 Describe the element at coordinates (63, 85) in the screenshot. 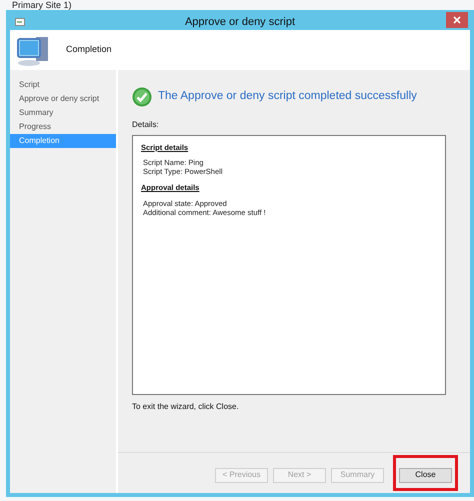

I see `wizard-step: Script` at that location.